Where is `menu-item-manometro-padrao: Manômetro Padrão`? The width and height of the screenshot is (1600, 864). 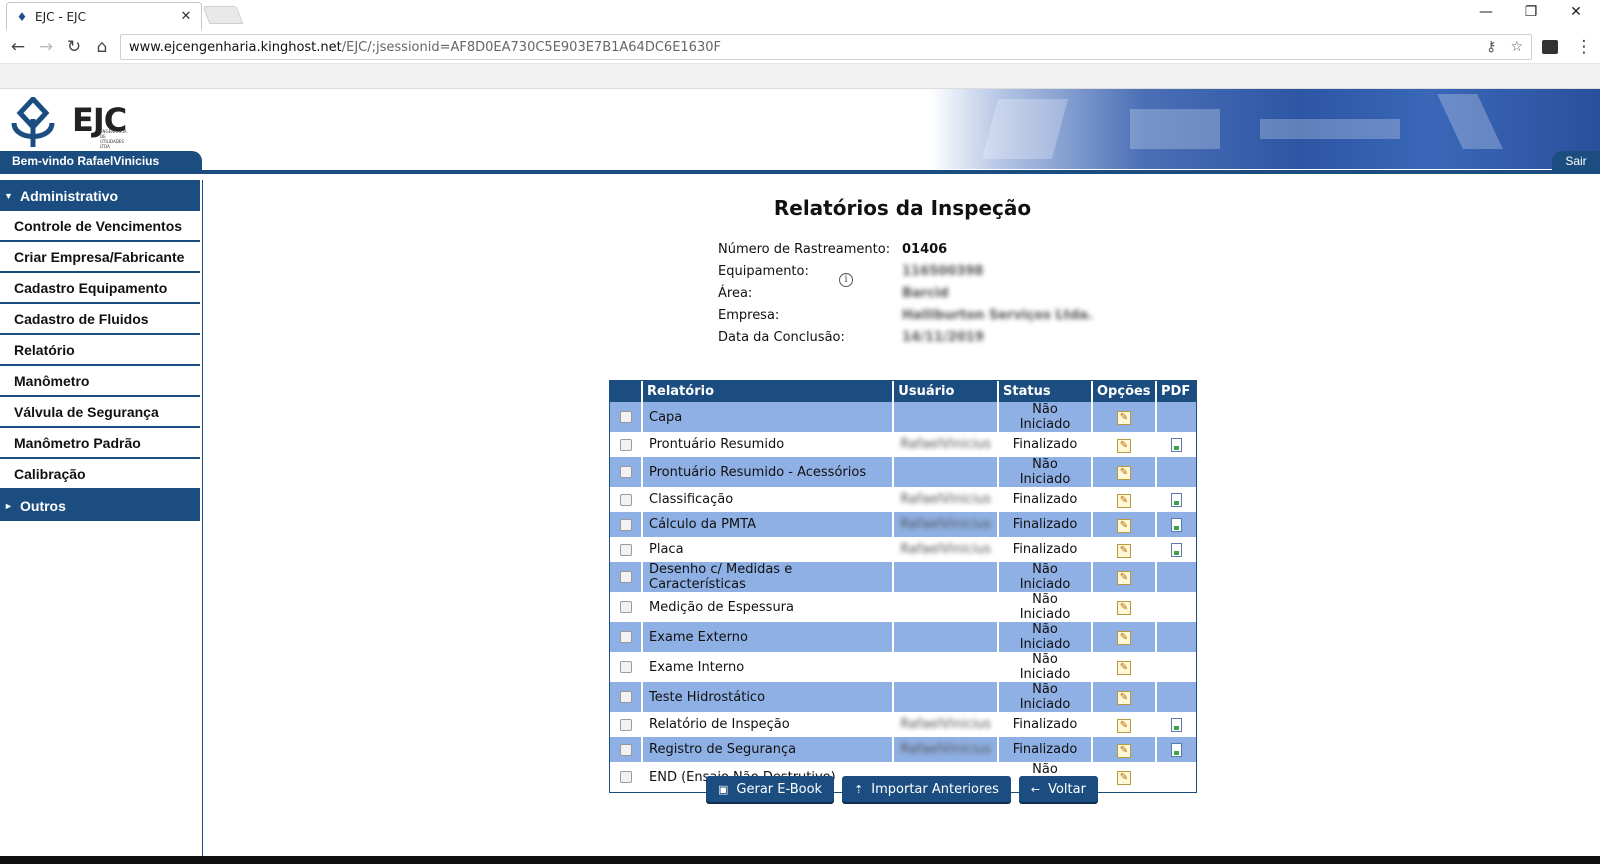
menu-item-manometro-padrao: Manômetro Padrão is located at coordinates (100, 443).